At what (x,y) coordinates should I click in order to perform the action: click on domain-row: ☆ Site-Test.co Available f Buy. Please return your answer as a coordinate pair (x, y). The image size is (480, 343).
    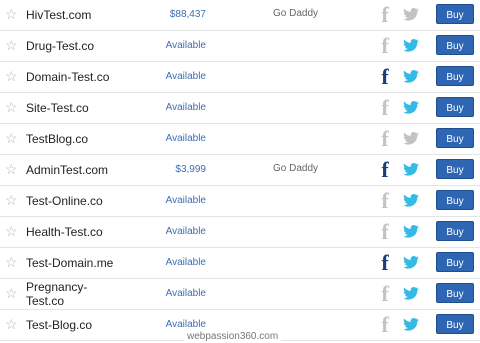
    Looking at the image, I should click on (240, 108).